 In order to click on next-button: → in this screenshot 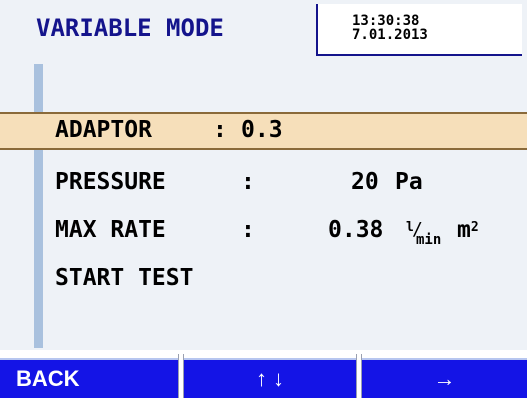, I will do `click(444, 378)`.